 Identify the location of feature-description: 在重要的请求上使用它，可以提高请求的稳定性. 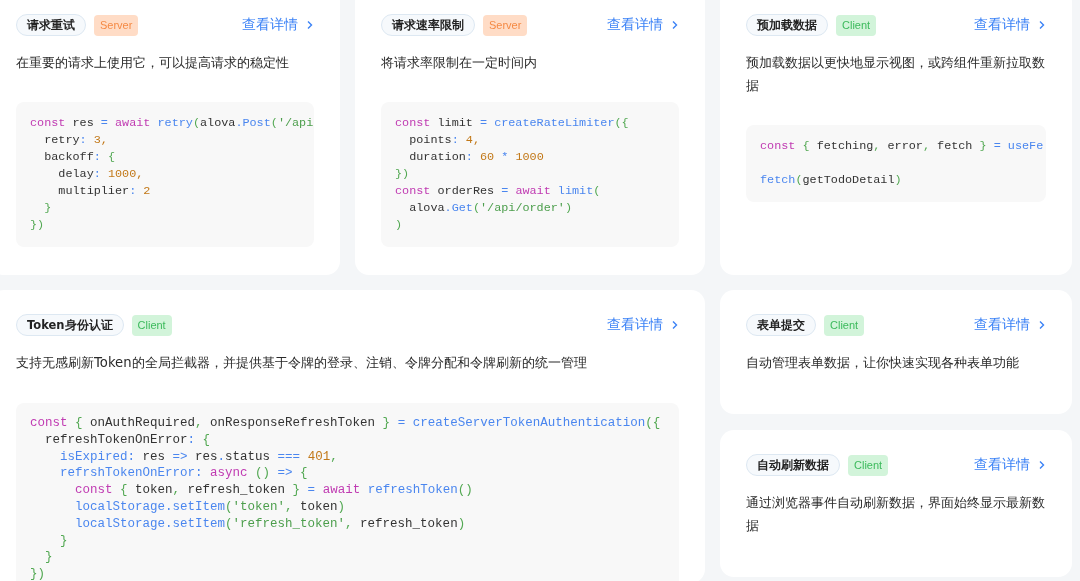
(153, 63).